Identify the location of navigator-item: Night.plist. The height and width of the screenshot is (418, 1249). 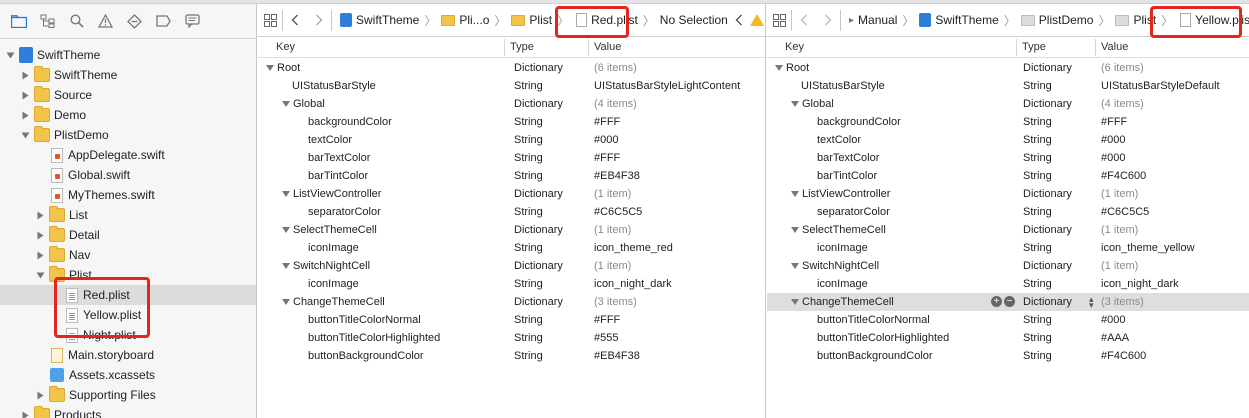
(128, 335).